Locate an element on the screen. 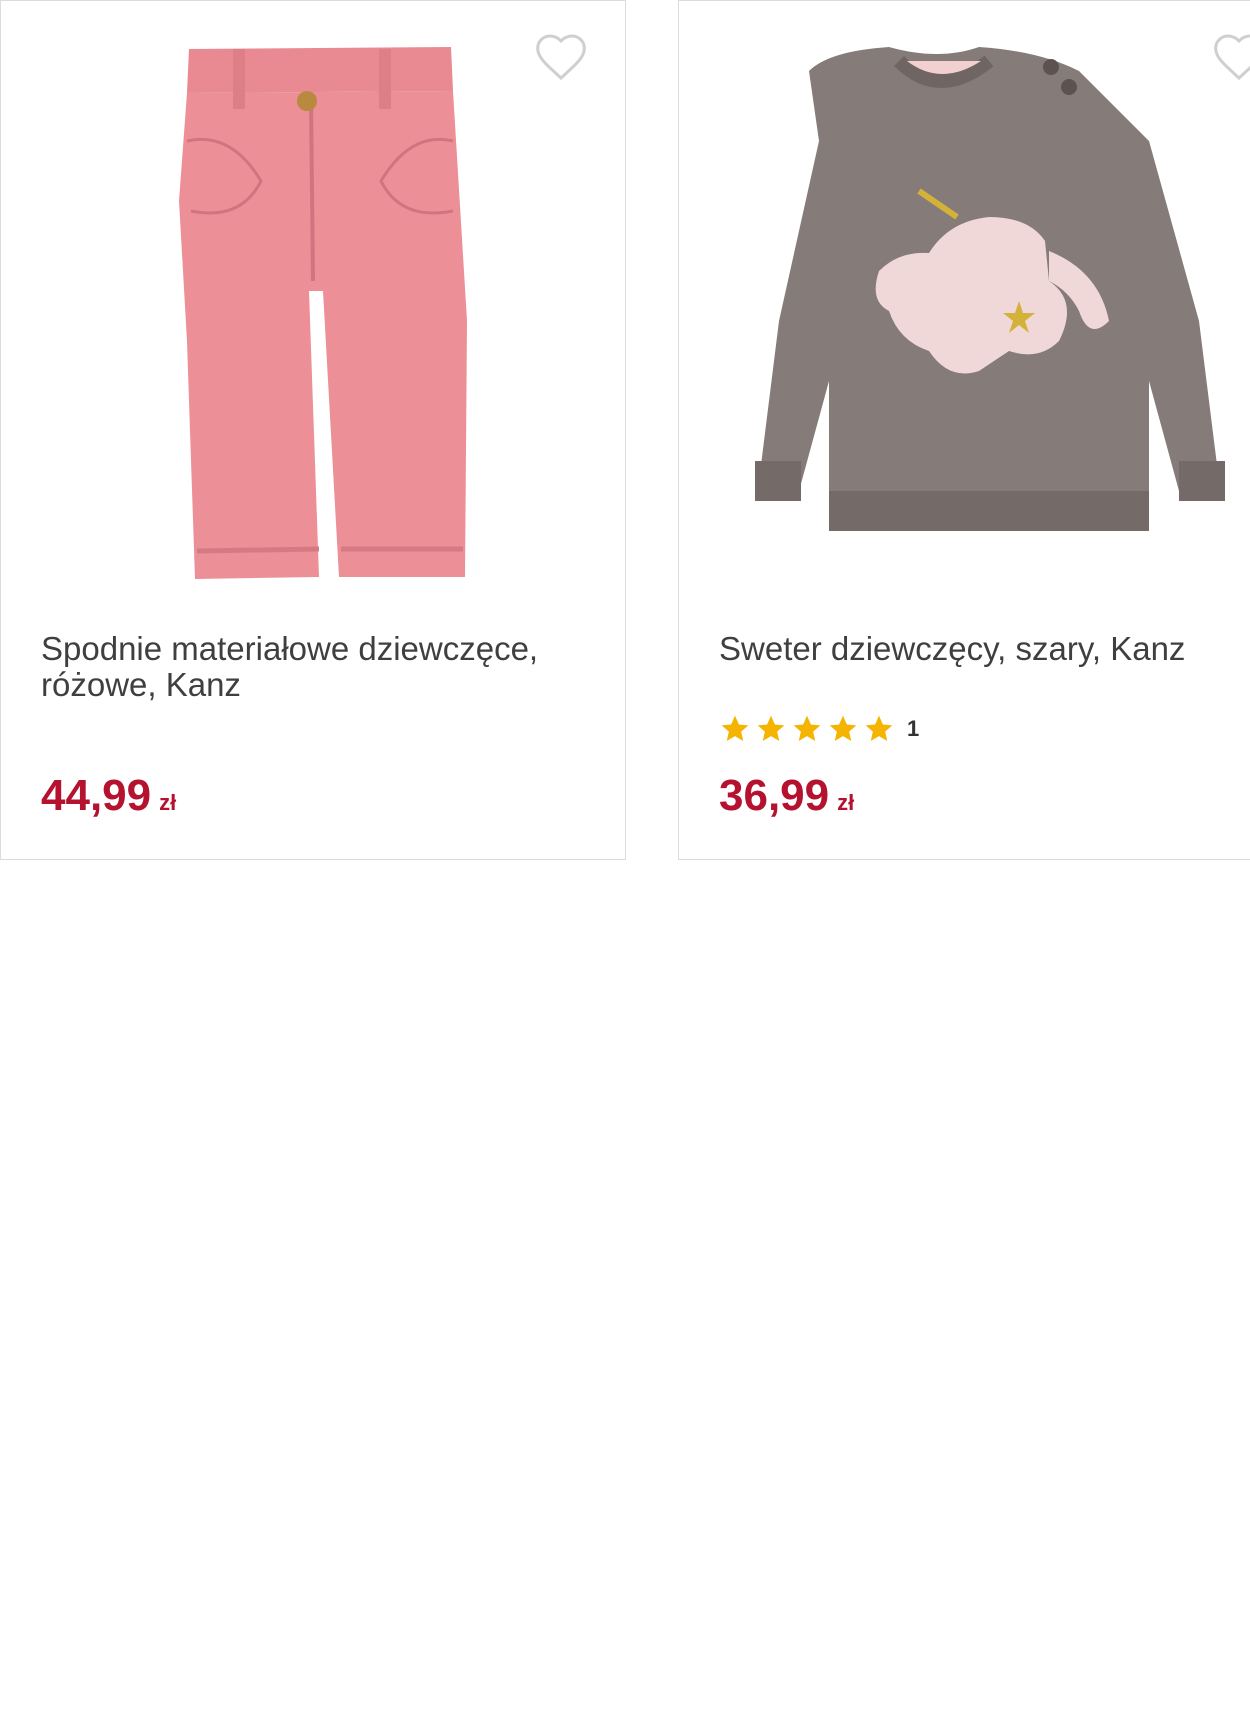  rating-count: 1 is located at coordinates (913, 728).